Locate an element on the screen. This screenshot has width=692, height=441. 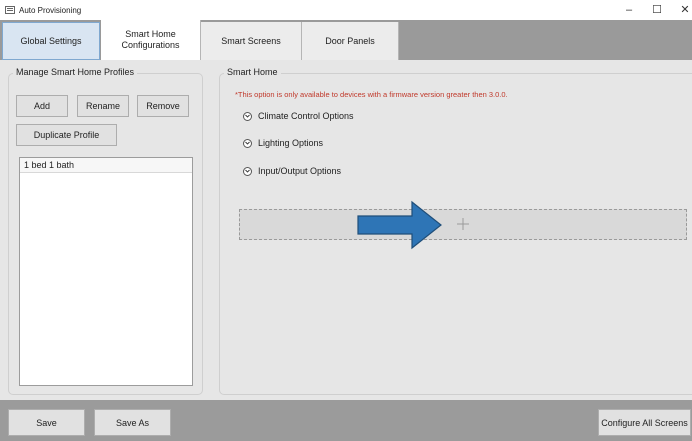
arrow-annotation is located at coordinates (399, 225).